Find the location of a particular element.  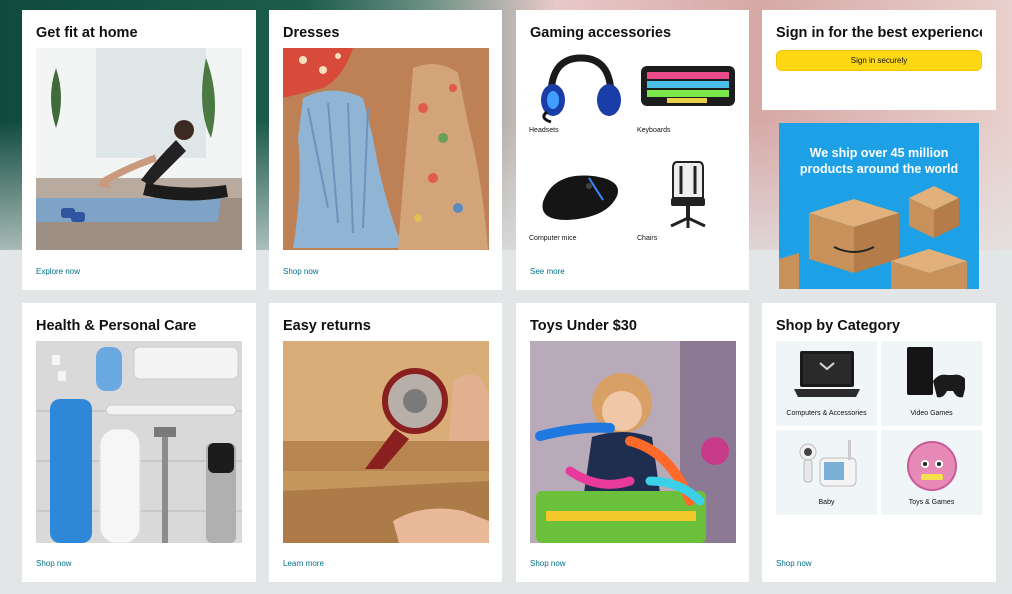

grid-item-keyboards: Keyboards is located at coordinates (687, 99).